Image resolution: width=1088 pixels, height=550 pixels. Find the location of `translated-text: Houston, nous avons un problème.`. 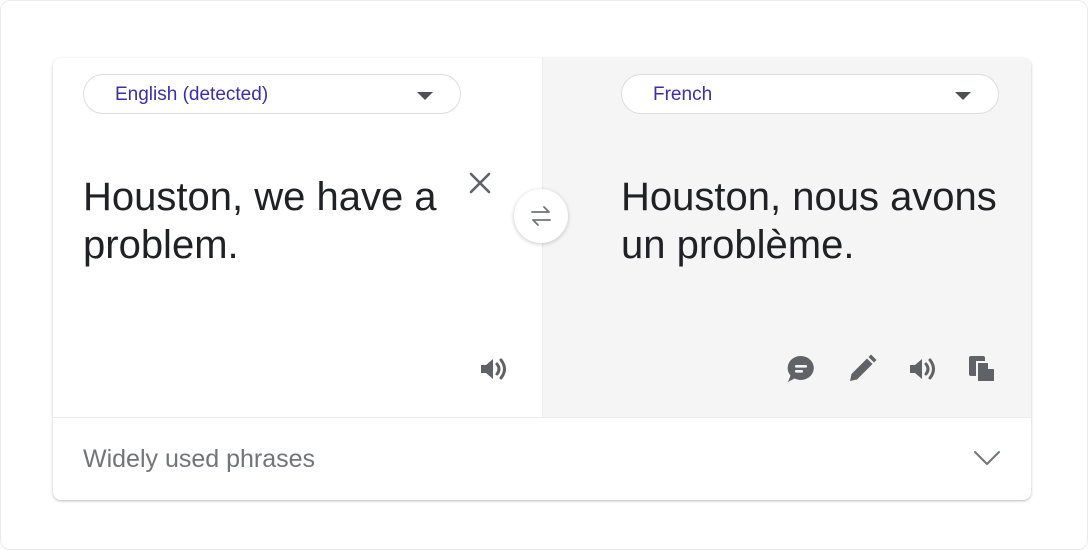

translated-text: Houston, nous avons un problème. is located at coordinates (809, 221).